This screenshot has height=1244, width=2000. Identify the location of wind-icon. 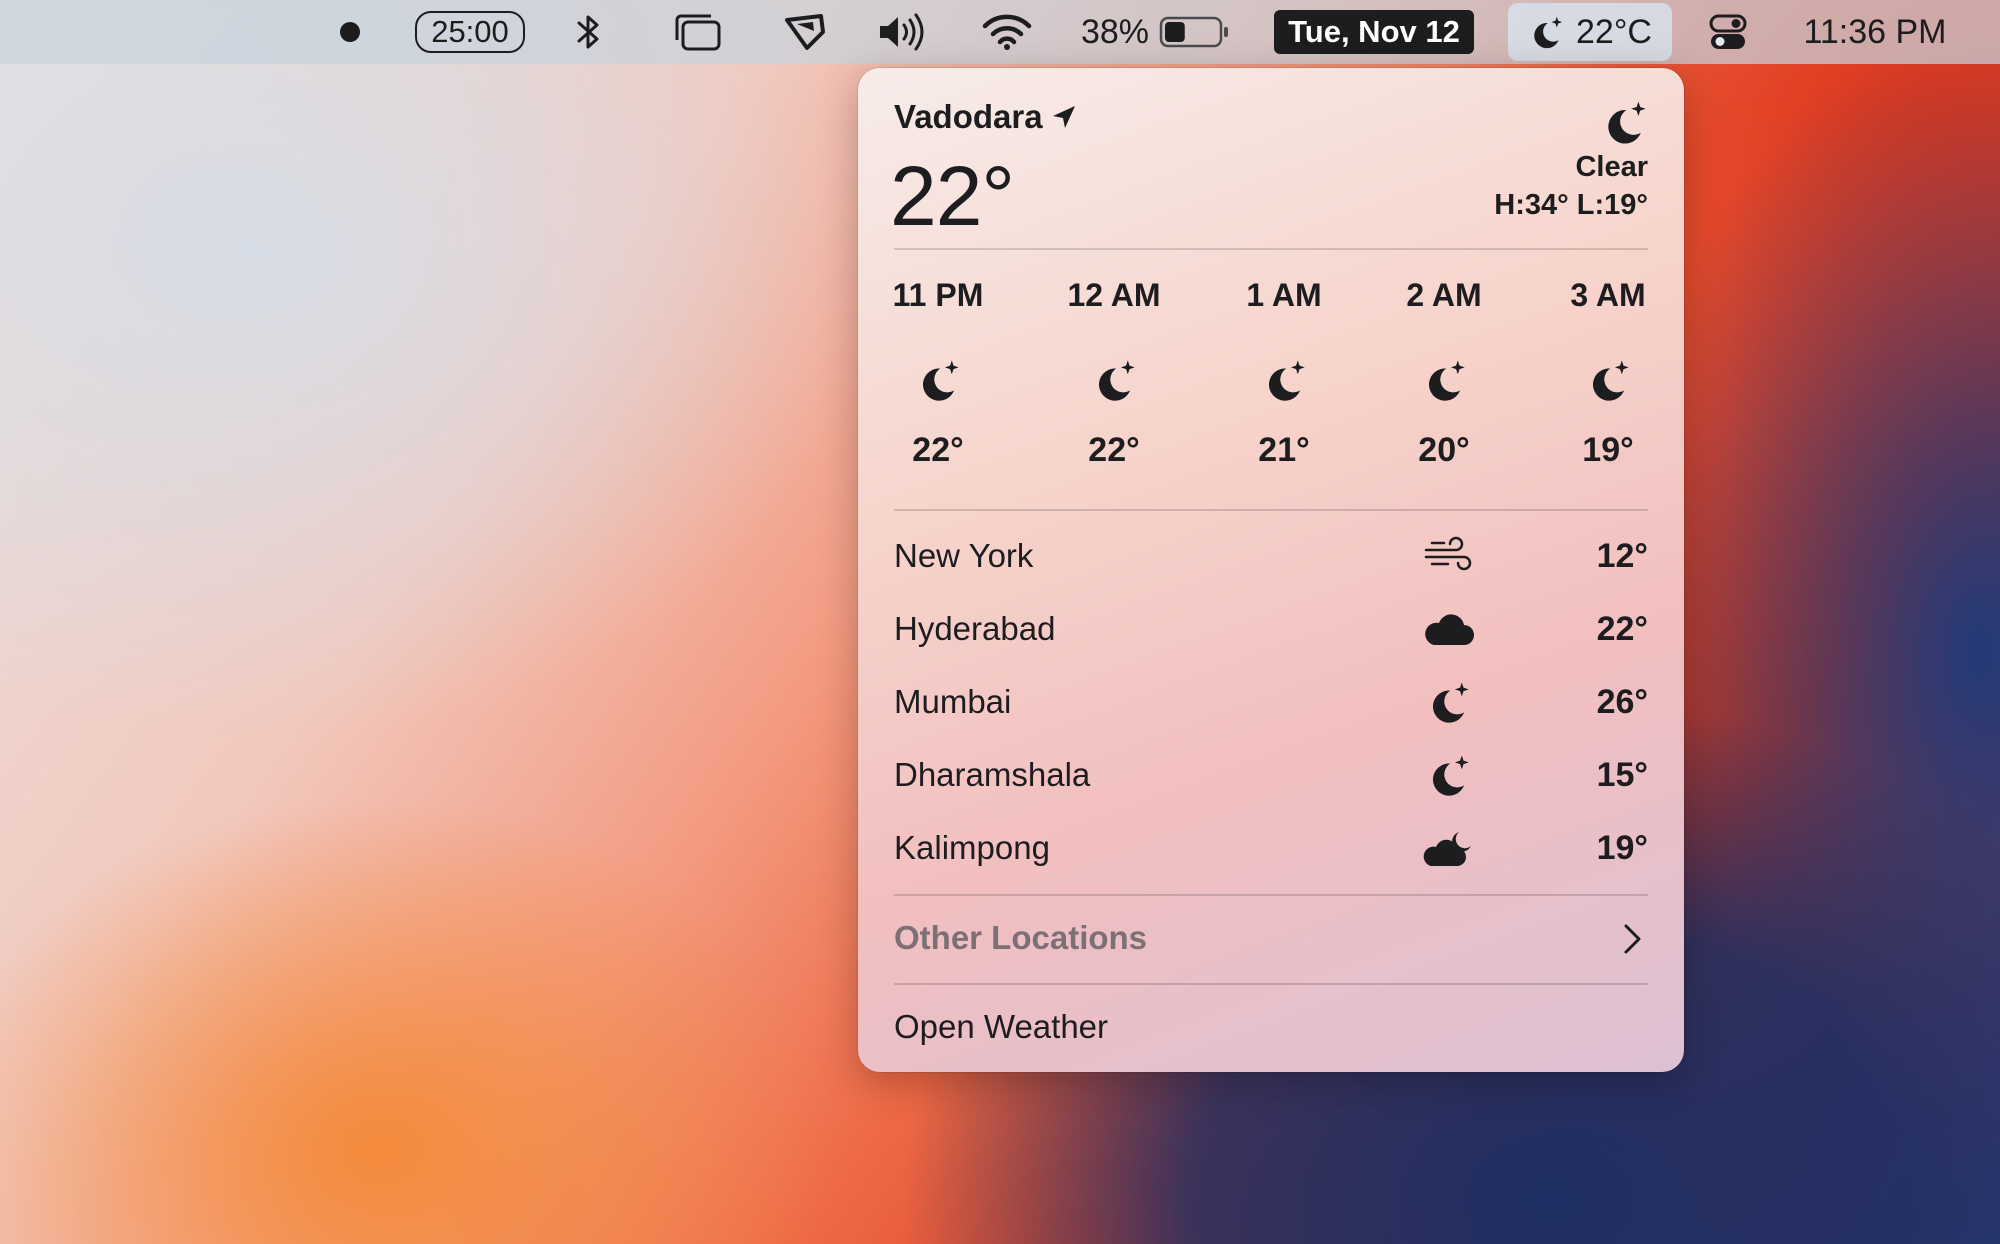
(1448, 556).